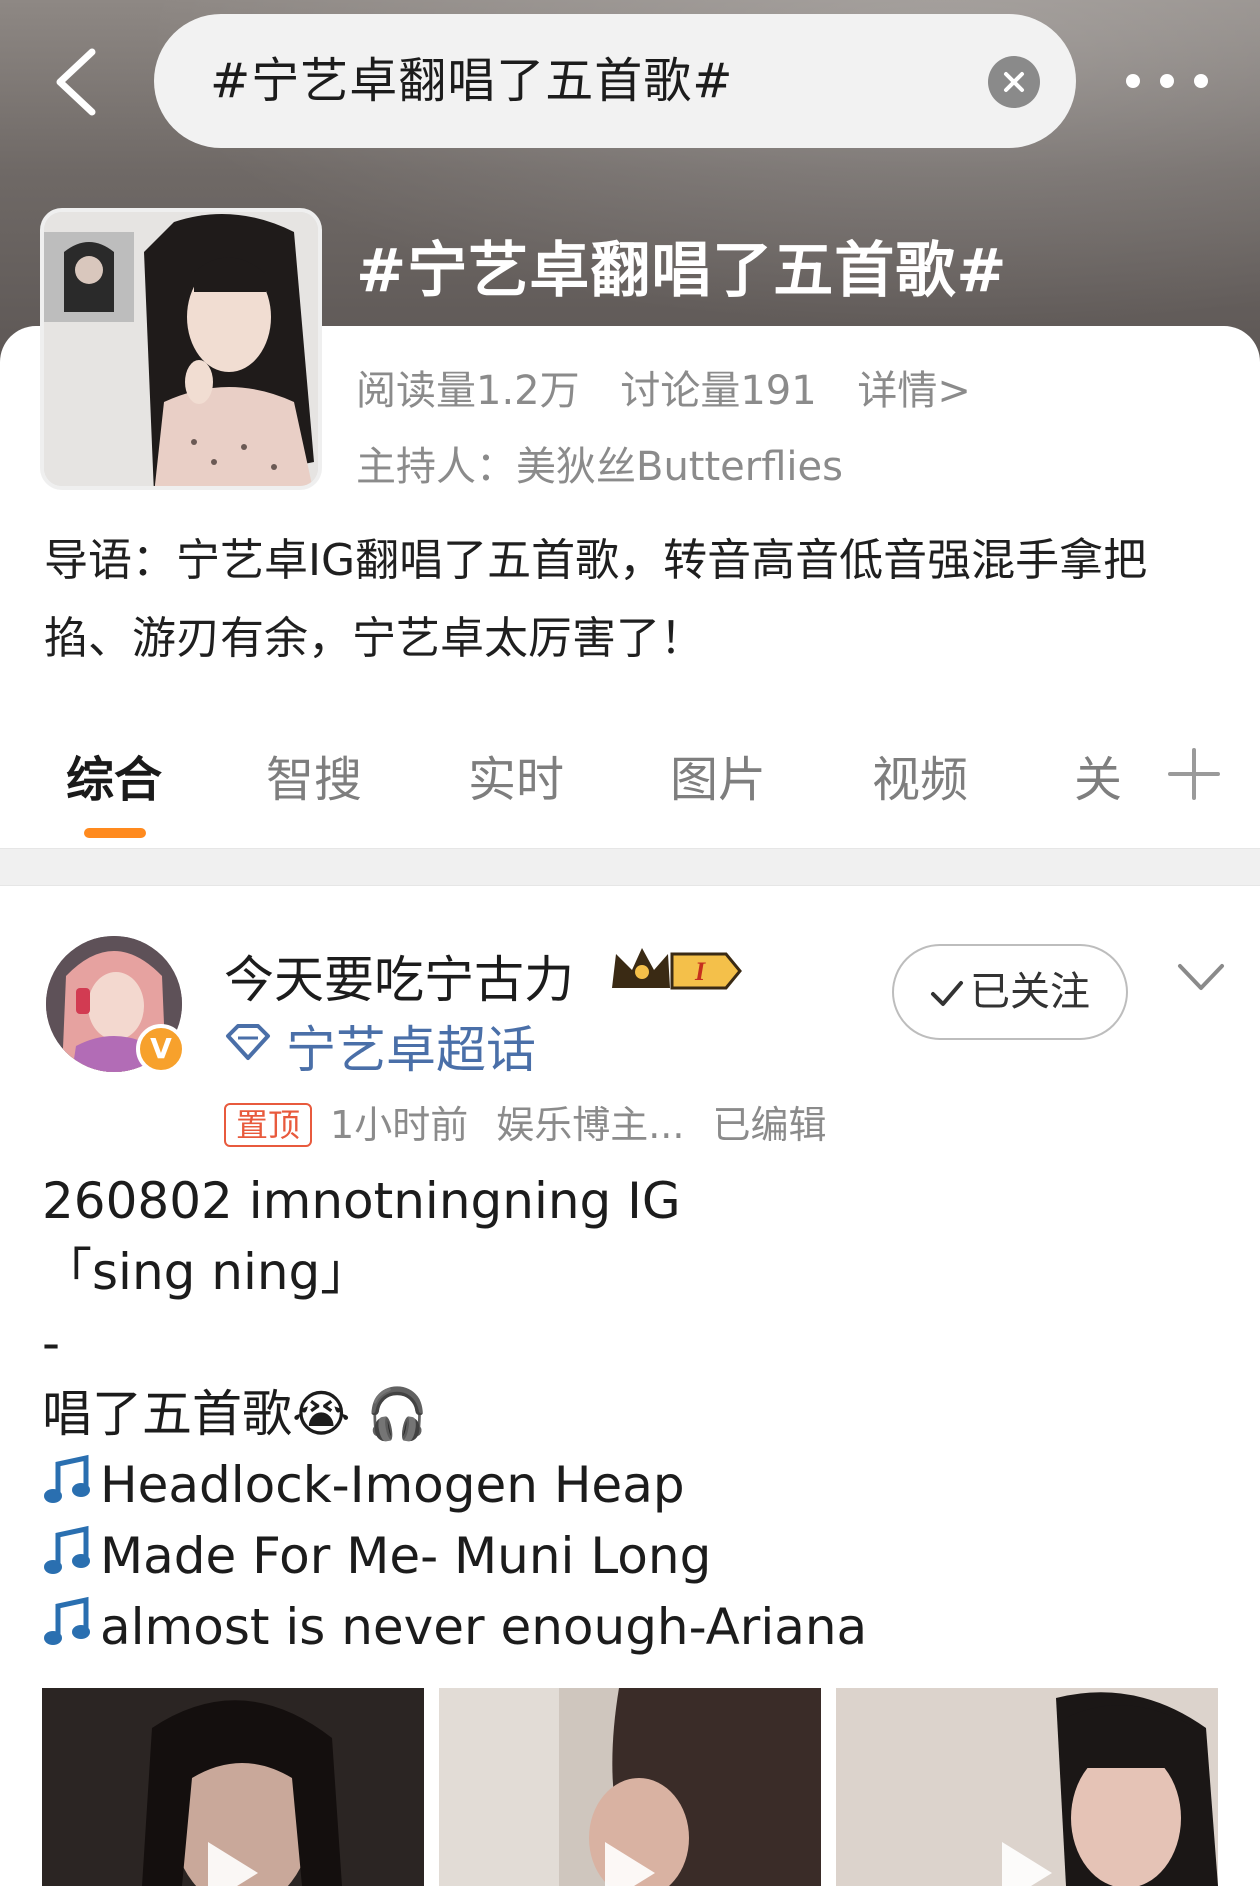 This screenshot has height=1886, width=1260. I want to click on tab-related: 关, so click(1098, 775).